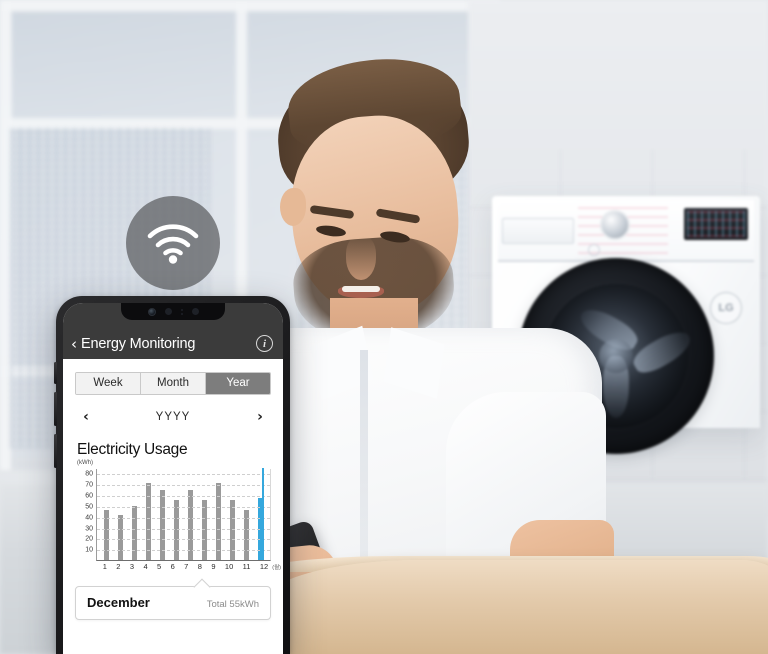 Image resolution: width=768 pixels, height=654 pixels. What do you see at coordinates (74, 344) in the screenshot?
I see `back-icon: ‹` at bounding box center [74, 344].